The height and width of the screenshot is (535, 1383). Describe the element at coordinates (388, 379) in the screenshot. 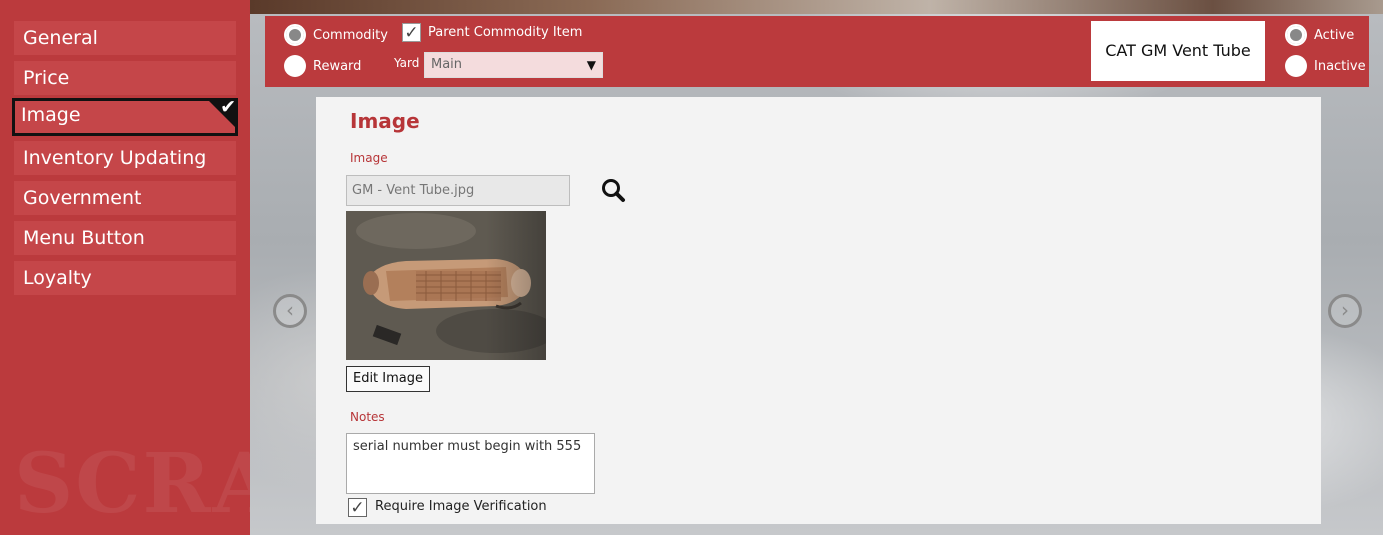

I see `edit-image-button: Edit Image` at that location.